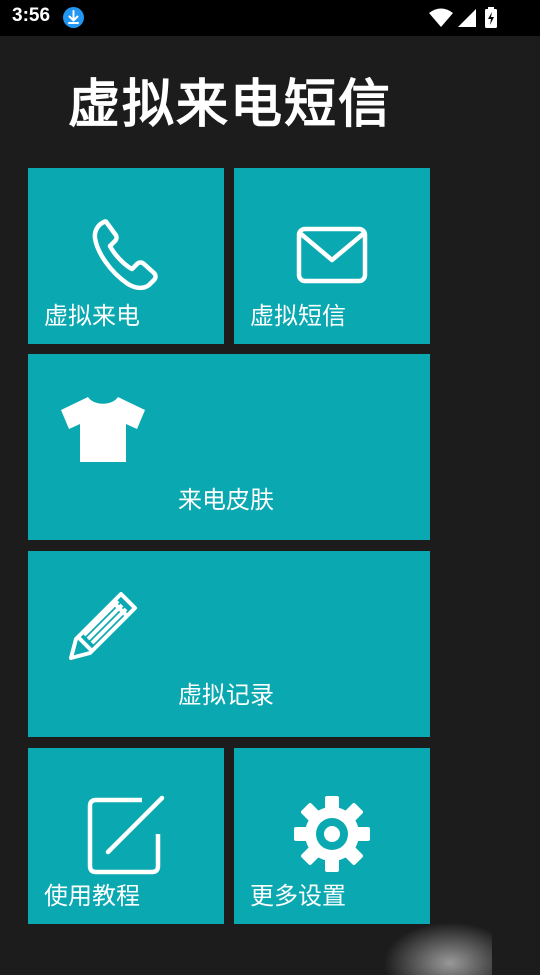 The width and height of the screenshot is (540, 975). I want to click on gesture-hint, so click(432, 945).